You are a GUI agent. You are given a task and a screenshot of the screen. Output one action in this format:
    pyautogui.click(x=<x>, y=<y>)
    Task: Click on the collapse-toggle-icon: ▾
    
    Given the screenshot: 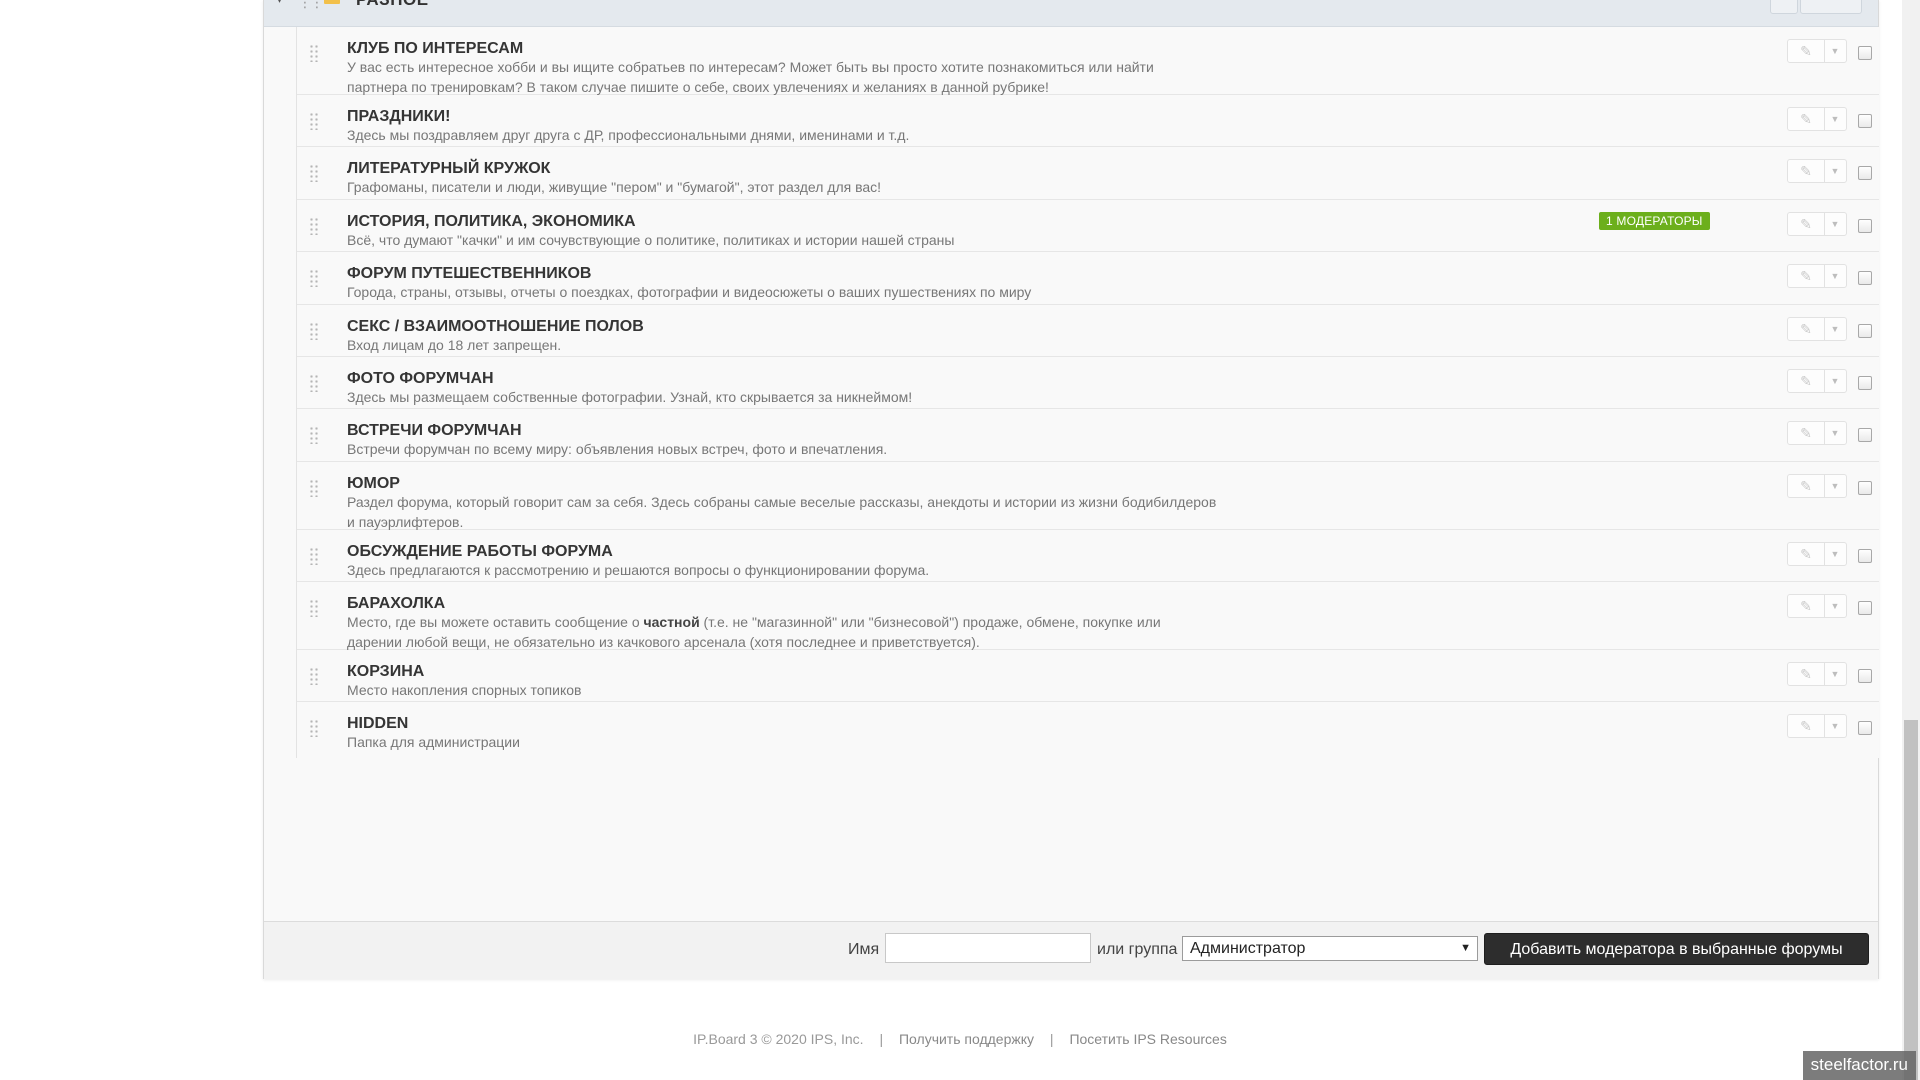 What is the action you would take?
    pyautogui.click(x=279, y=3)
    